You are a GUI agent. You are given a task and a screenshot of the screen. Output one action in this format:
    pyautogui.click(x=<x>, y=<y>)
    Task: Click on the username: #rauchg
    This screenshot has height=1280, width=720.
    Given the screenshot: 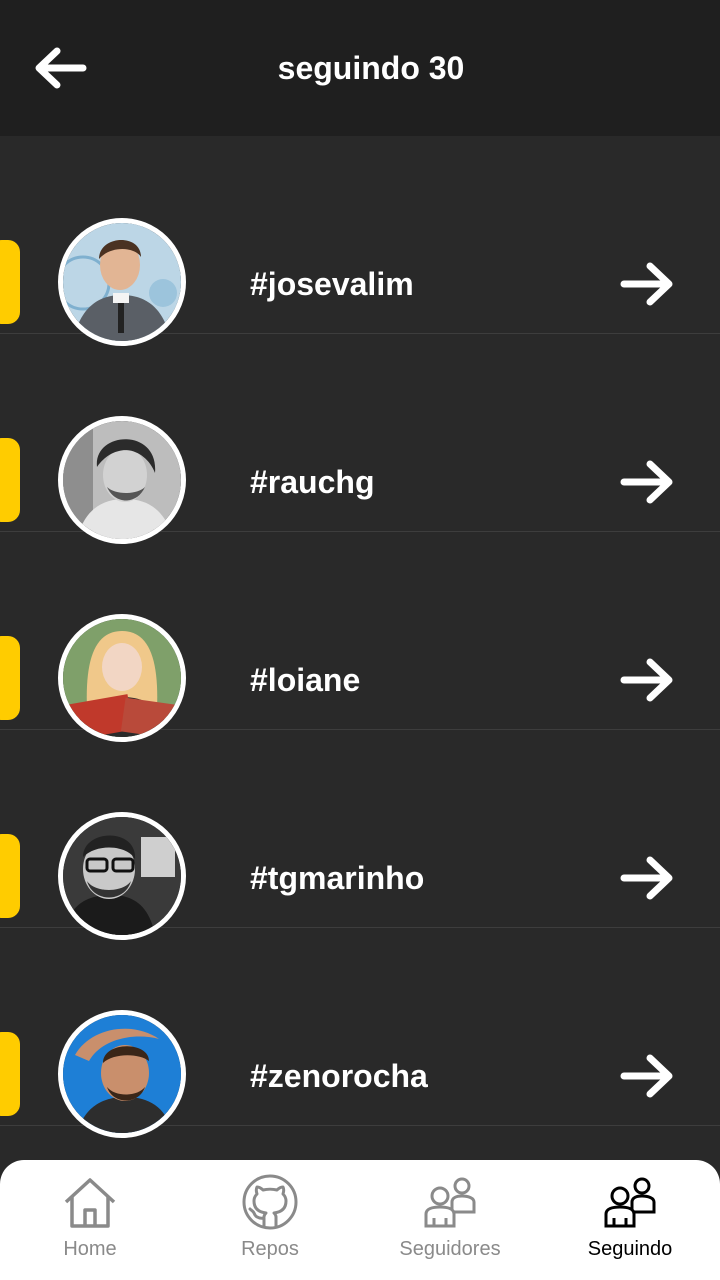 What is the action you would take?
    pyautogui.click(x=312, y=482)
    